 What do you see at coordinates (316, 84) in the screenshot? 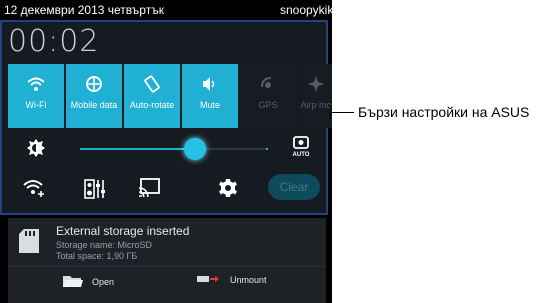
I see `airplane-icon` at bounding box center [316, 84].